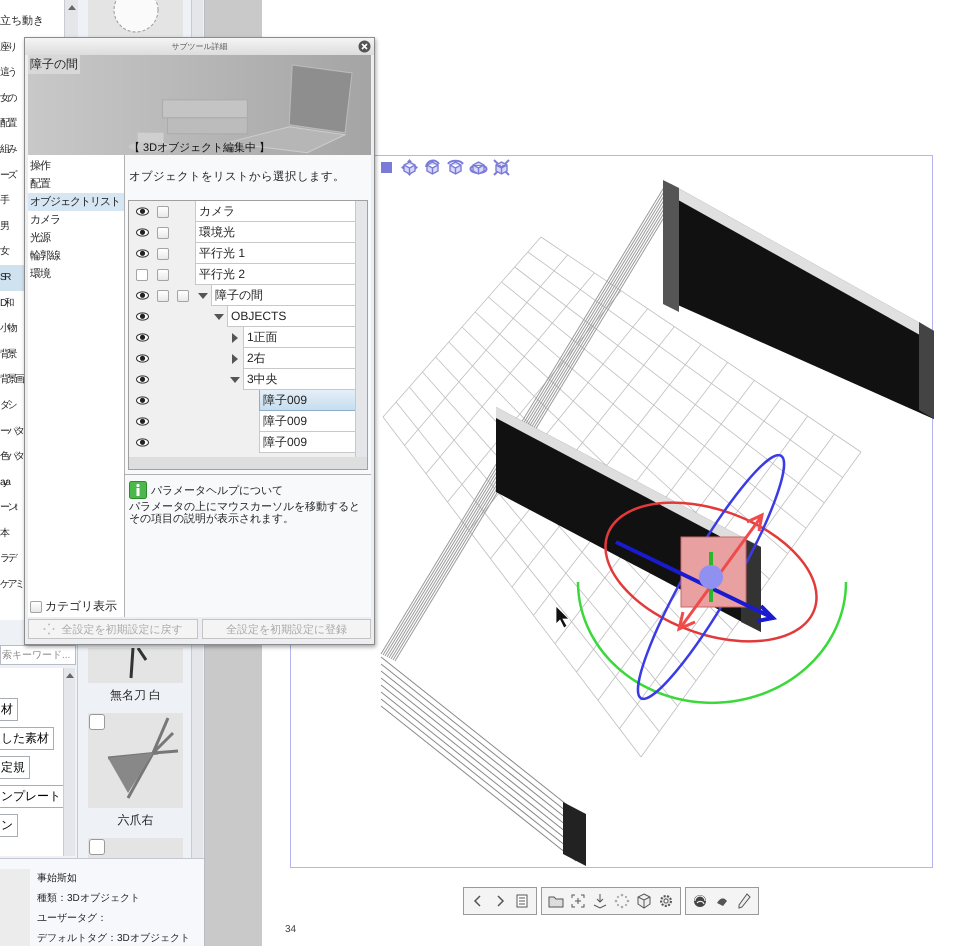 Image resolution: width=960 pixels, height=946 pixels. Describe the element at coordinates (76, 220) in the screenshot. I see `category-item: カメラ` at that location.